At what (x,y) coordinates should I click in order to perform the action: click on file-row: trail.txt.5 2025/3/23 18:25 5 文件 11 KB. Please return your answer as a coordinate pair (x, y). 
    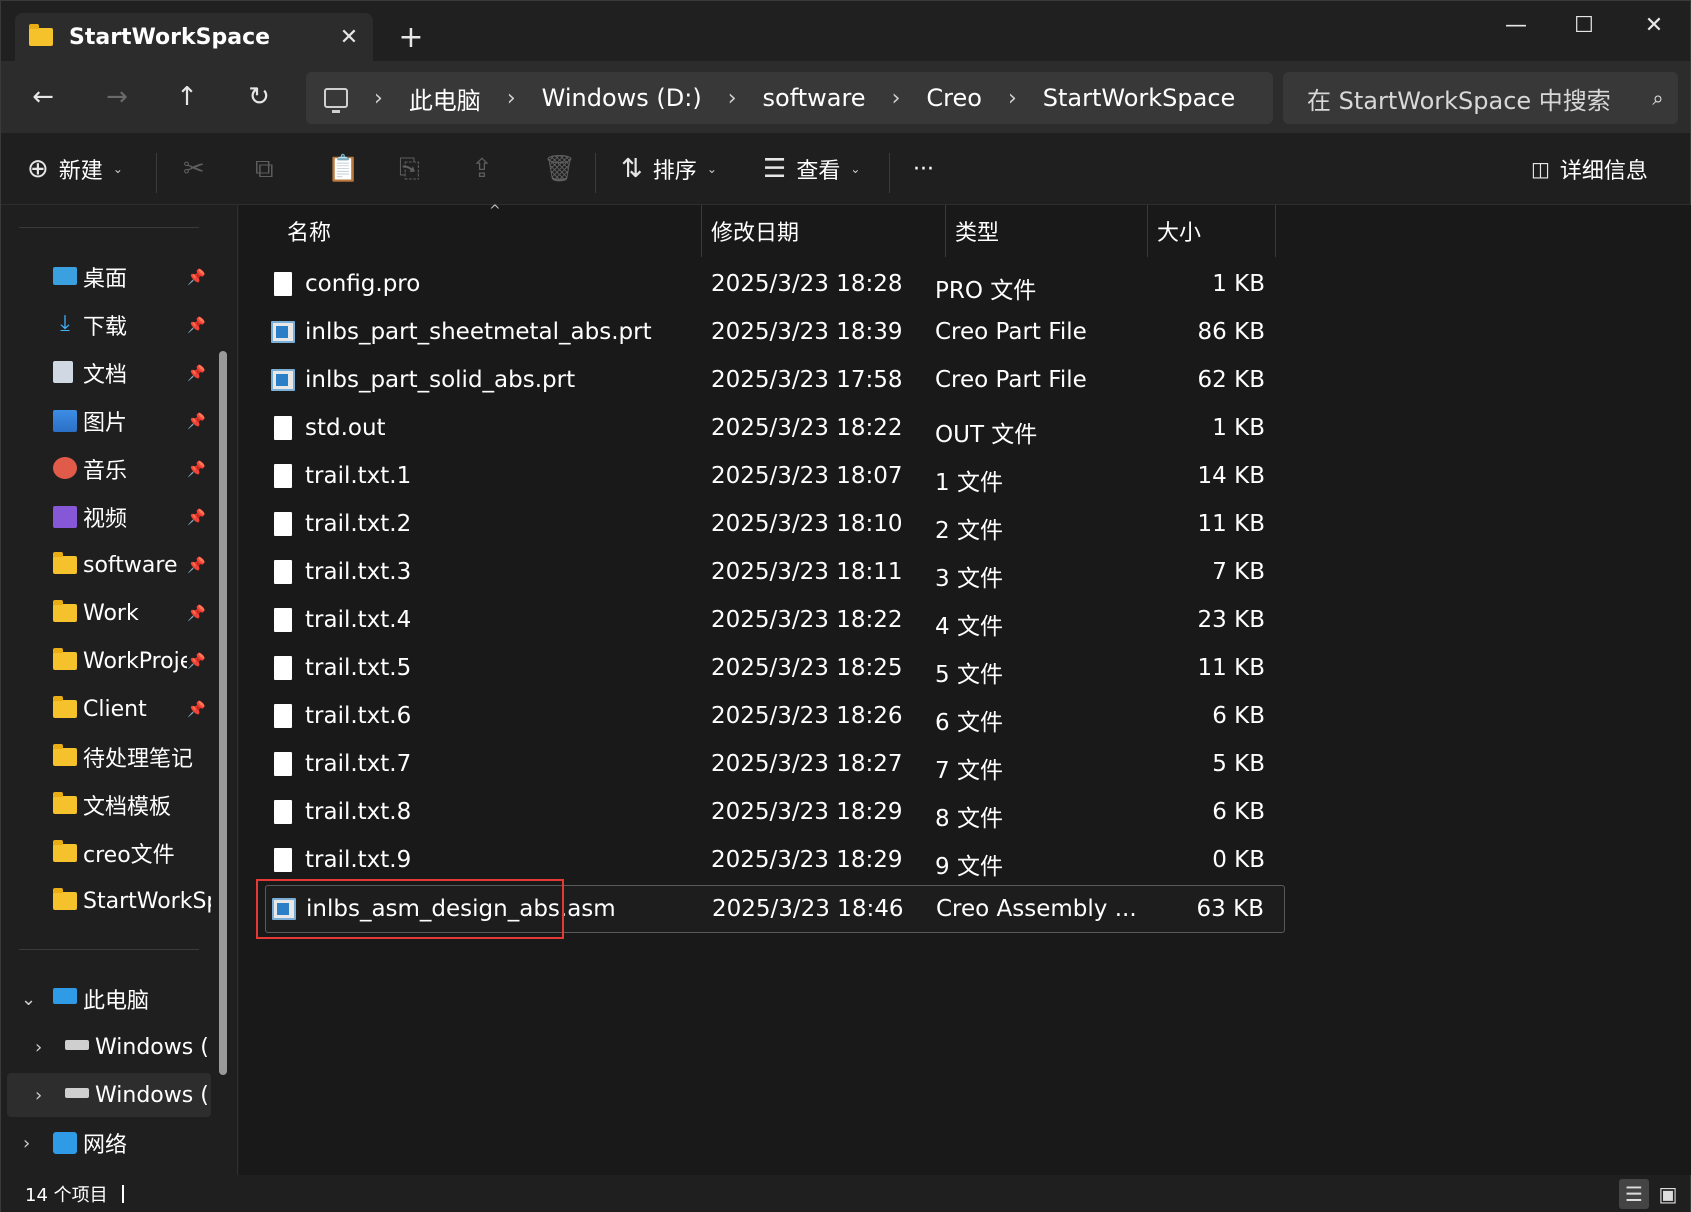
    Looking at the image, I should click on (775, 669).